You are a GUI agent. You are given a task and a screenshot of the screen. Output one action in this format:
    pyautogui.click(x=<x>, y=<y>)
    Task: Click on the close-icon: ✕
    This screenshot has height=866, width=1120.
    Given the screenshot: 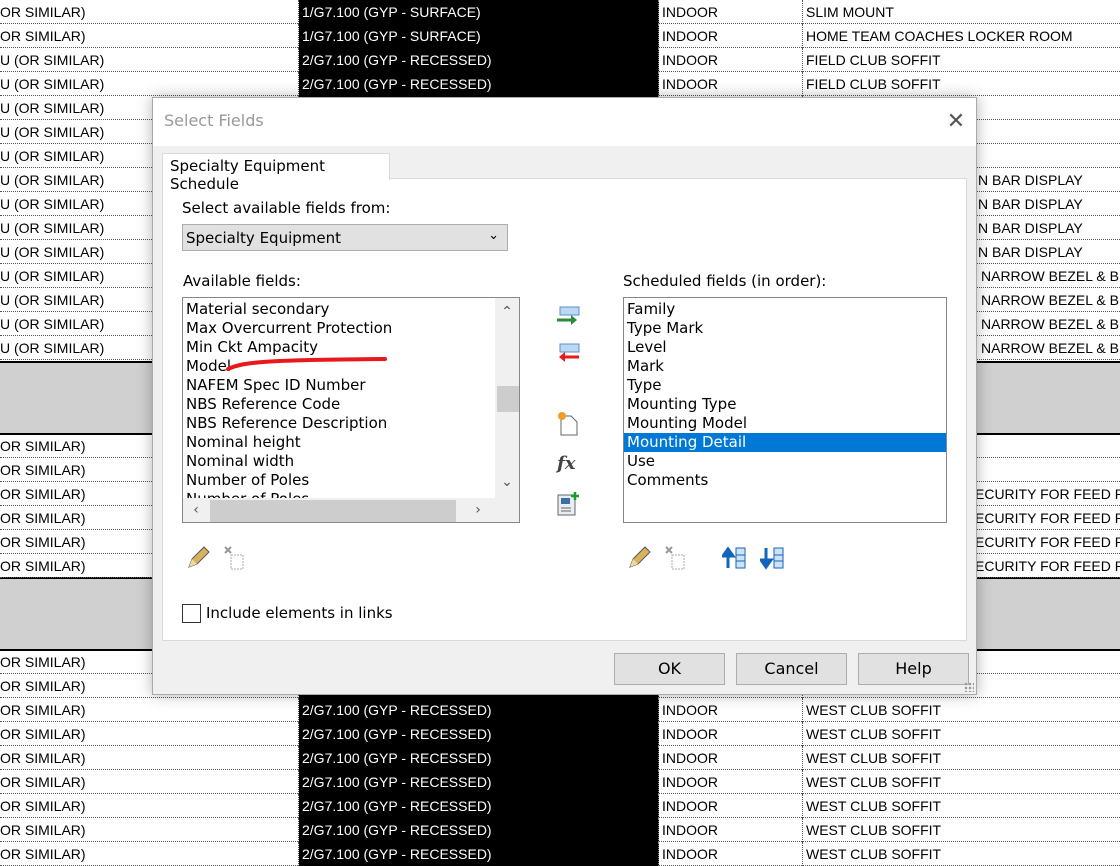 What is the action you would take?
    pyautogui.click(x=956, y=121)
    